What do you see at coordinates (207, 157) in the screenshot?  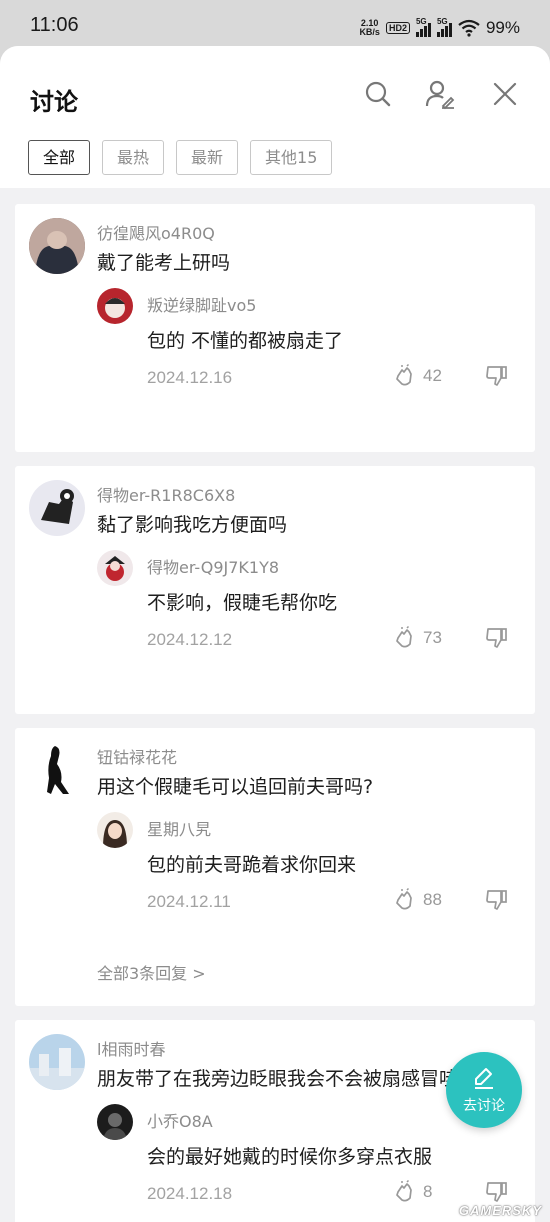 I see `tab-latest: 最新` at bounding box center [207, 157].